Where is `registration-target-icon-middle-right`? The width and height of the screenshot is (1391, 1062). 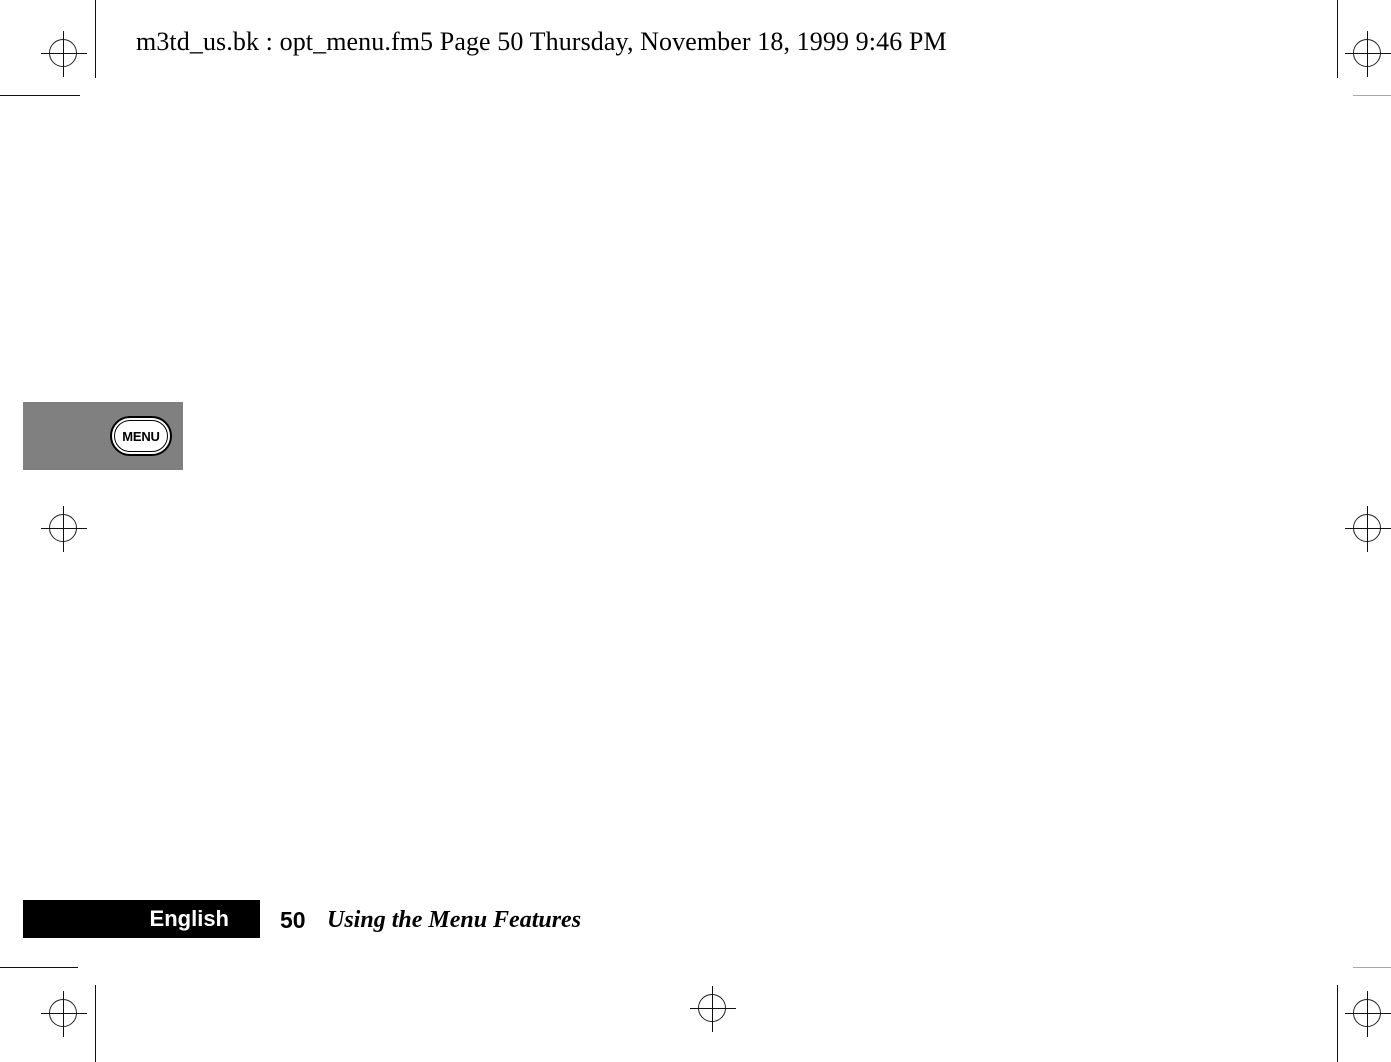
registration-target-icon-middle-right is located at coordinates (1368, 529).